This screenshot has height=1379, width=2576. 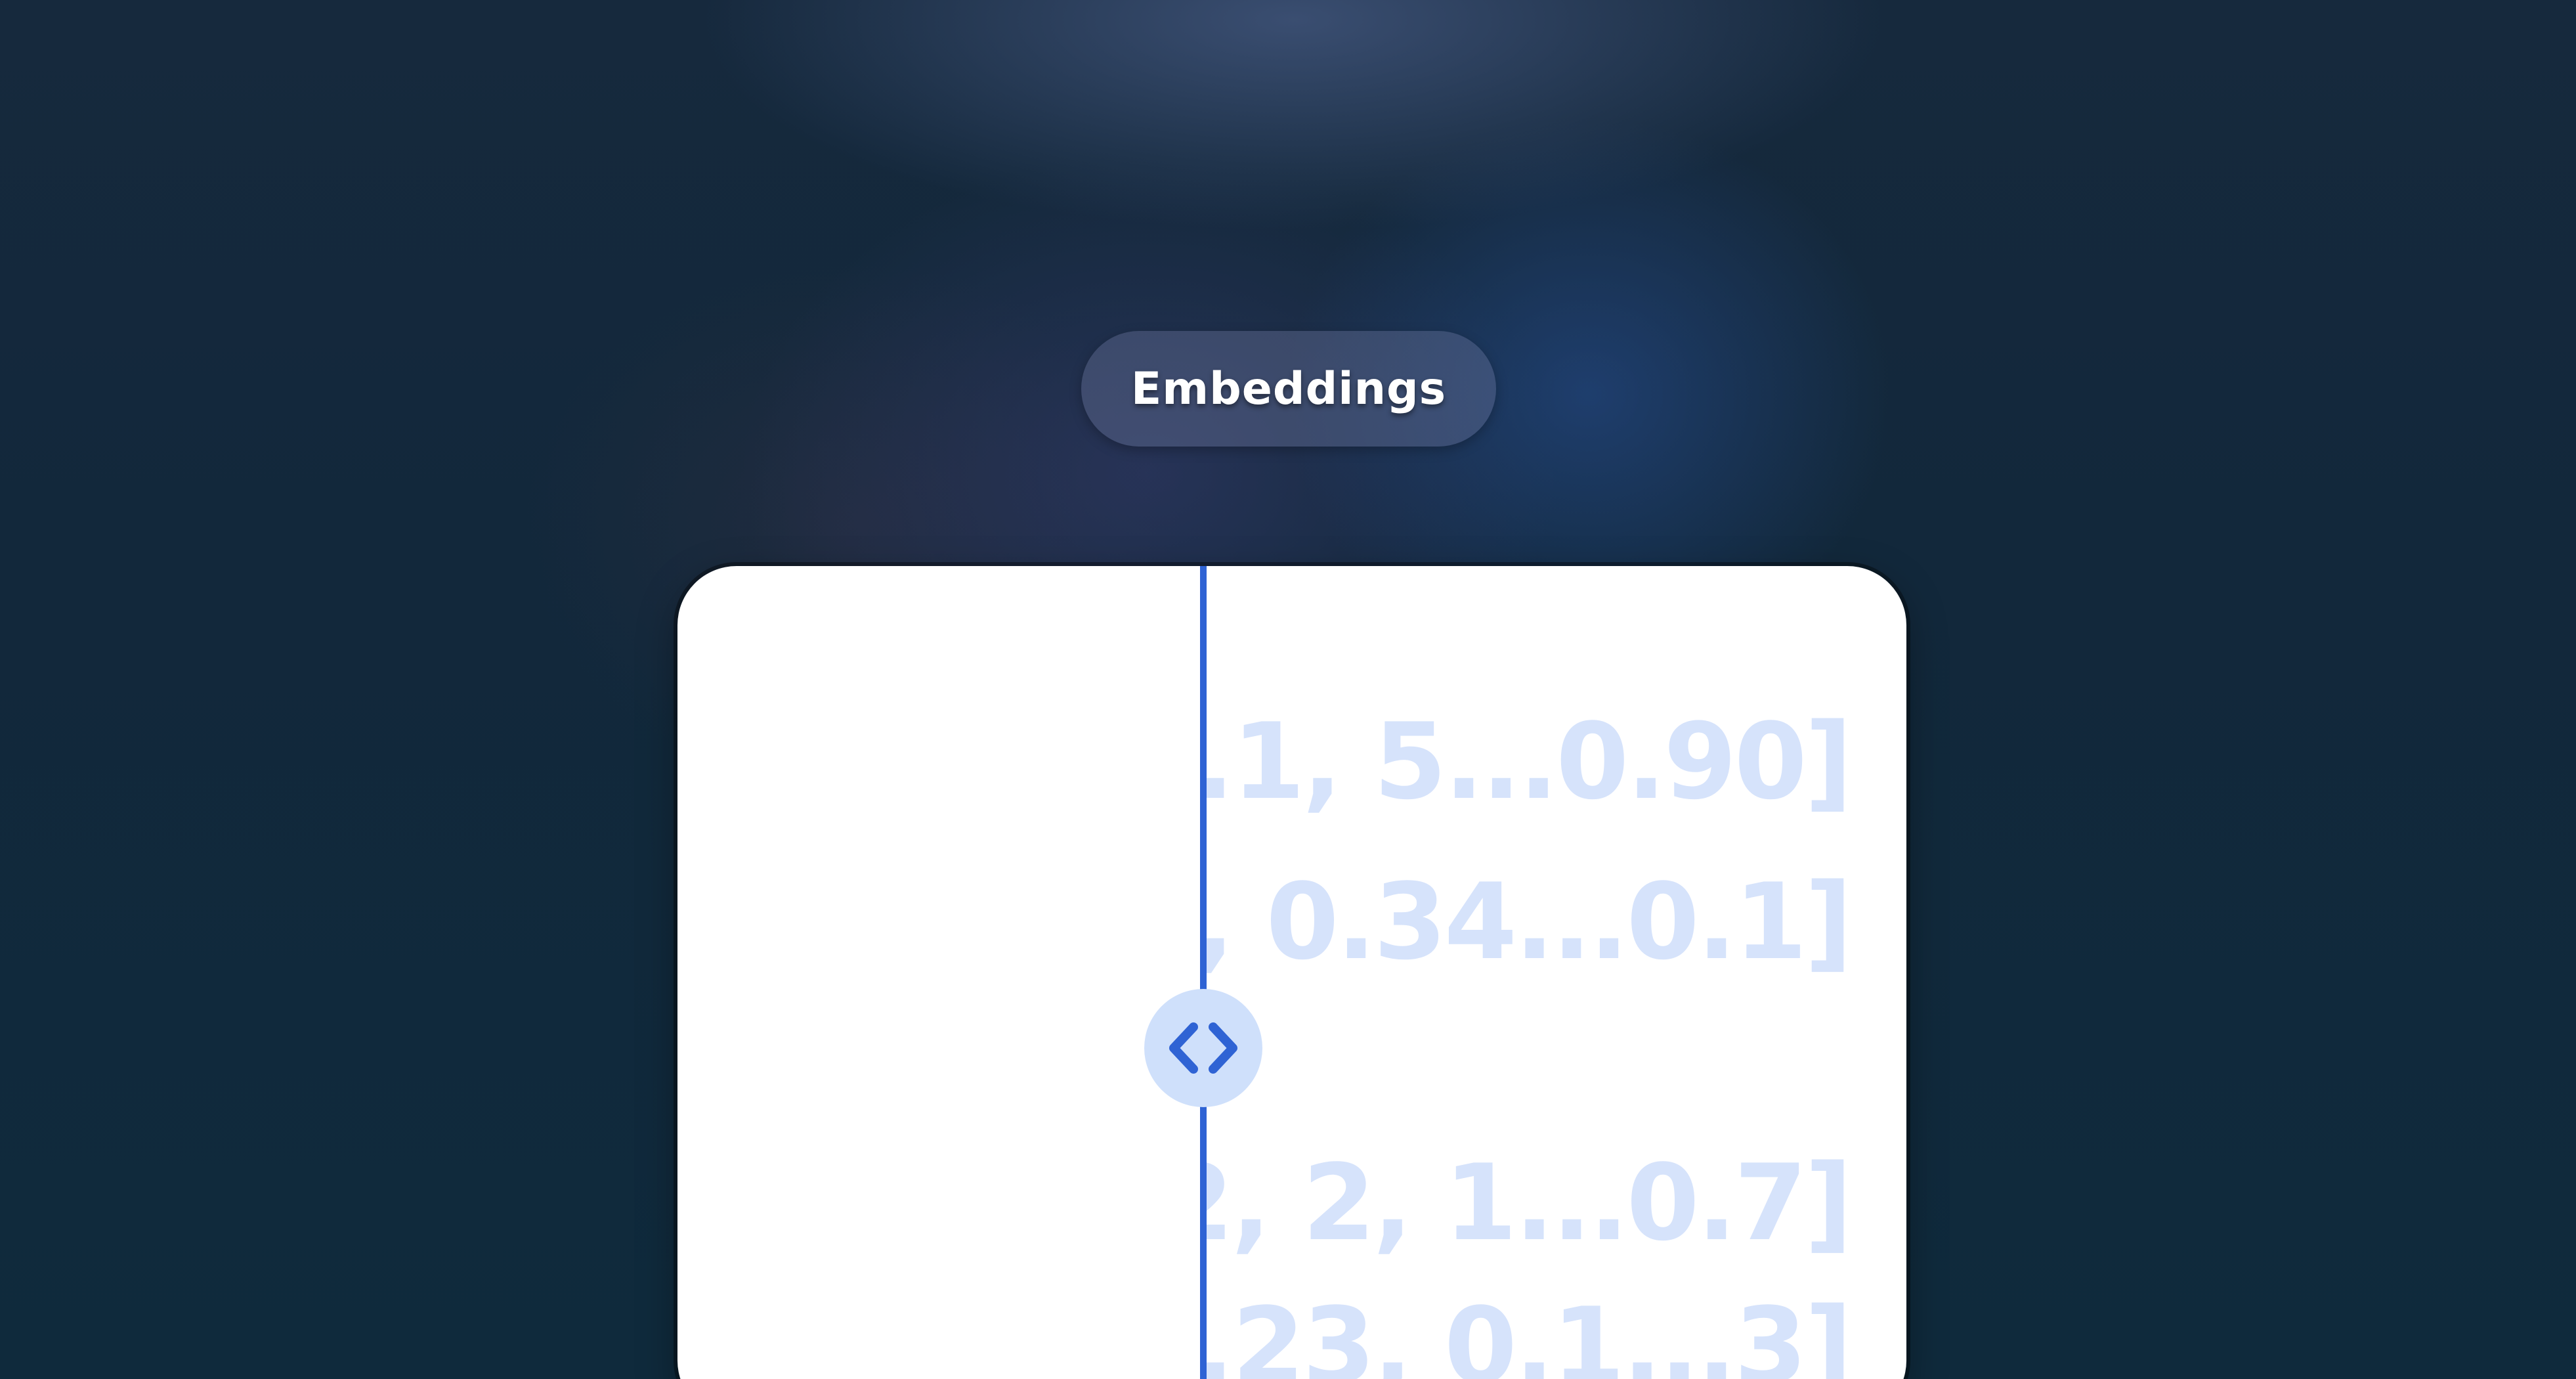 I want to click on page-title: Embeddings, so click(x=1288, y=388).